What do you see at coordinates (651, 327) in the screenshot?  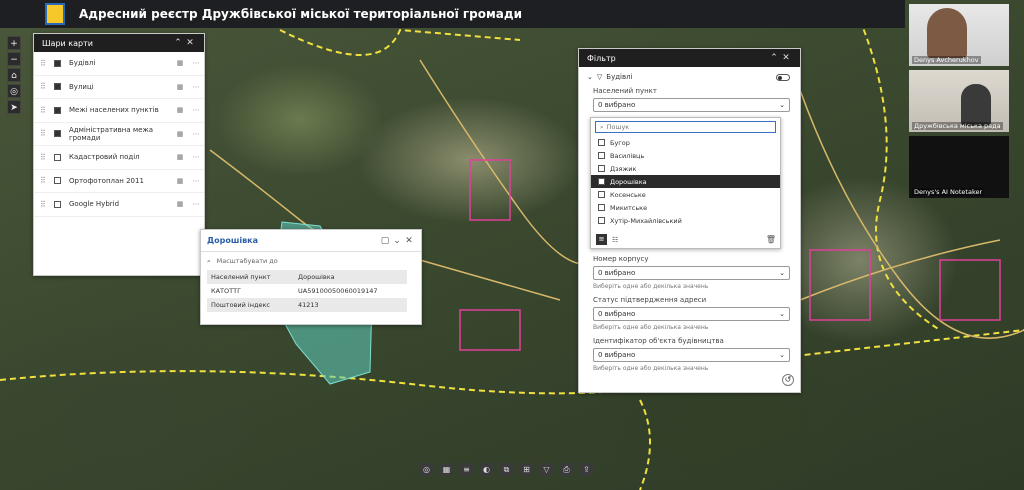 I see `field-hint: Виберіть одне або декілька значень` at bounding box center [651, 327].